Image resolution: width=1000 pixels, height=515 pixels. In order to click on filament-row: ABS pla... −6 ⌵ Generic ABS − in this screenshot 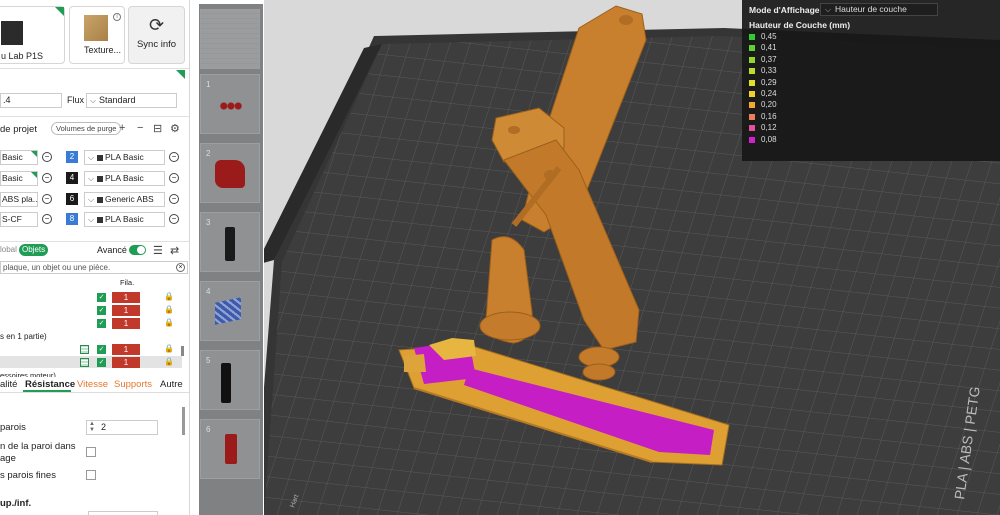, I will do `click(94, 200)`.